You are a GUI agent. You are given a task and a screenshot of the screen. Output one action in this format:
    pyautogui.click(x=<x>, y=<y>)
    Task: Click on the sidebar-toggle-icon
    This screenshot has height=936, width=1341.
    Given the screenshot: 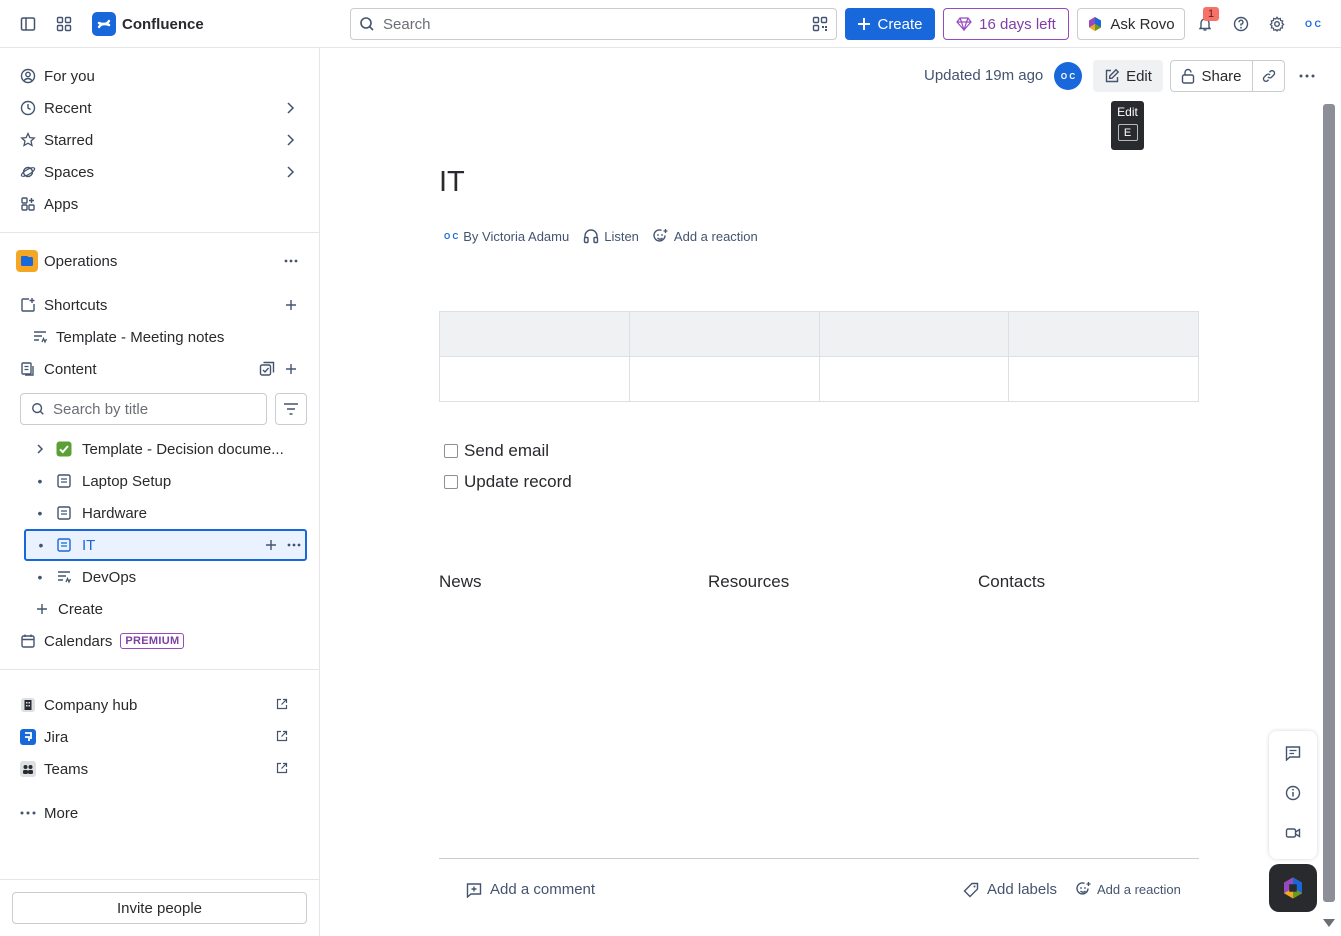 What is the action you would take?
    pyautogui.click(x=28, y=24)
    